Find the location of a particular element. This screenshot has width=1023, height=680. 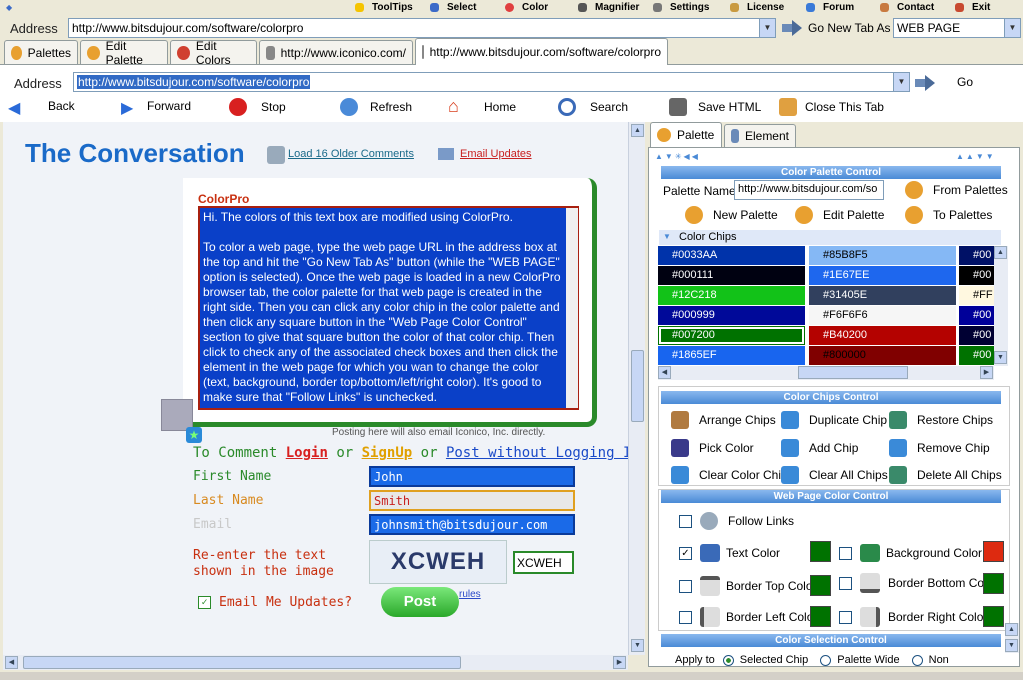

color-chip: #85B8F5 is located at coordinates (882, 255).